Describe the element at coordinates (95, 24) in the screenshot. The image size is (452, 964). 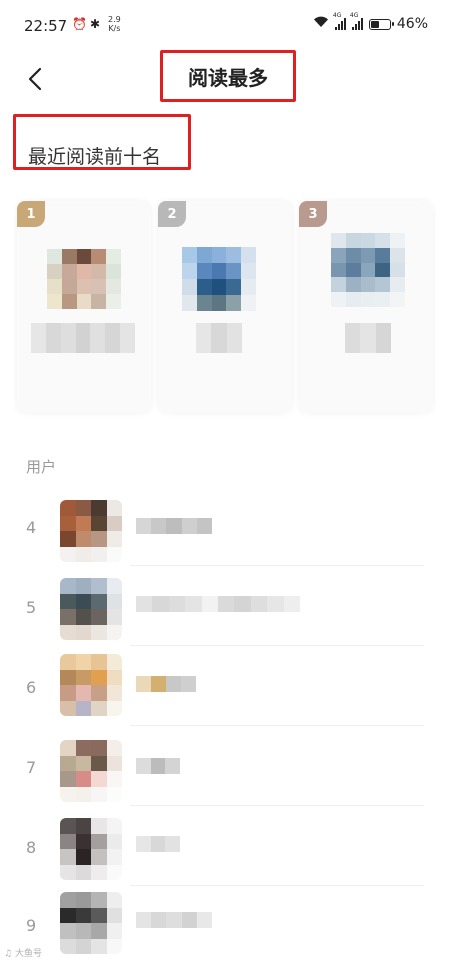
I see `bluetooth-icon: ✱` at that location.